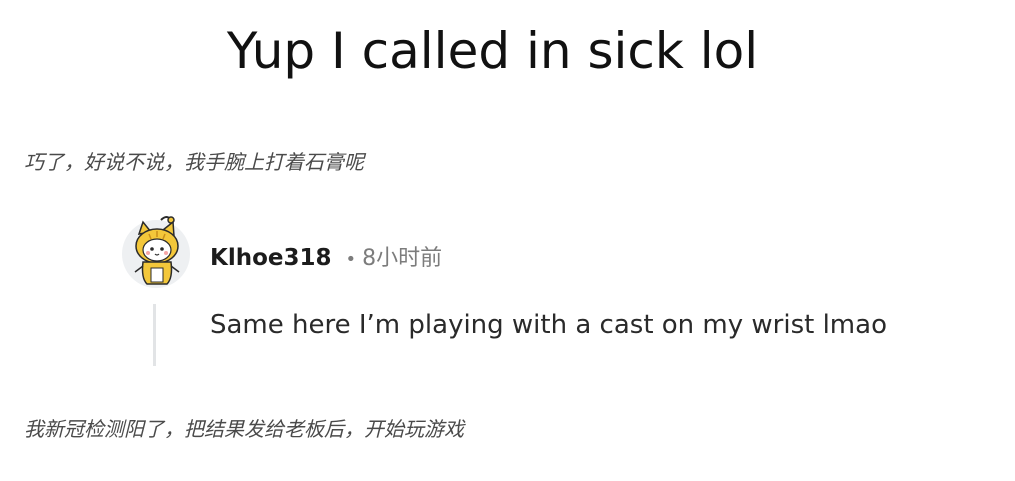 The image size is (1015, 481). I want to click on caption-translation-1: 巧了，好说不说，我手腕上打着石膏呢, so click(194, 162).